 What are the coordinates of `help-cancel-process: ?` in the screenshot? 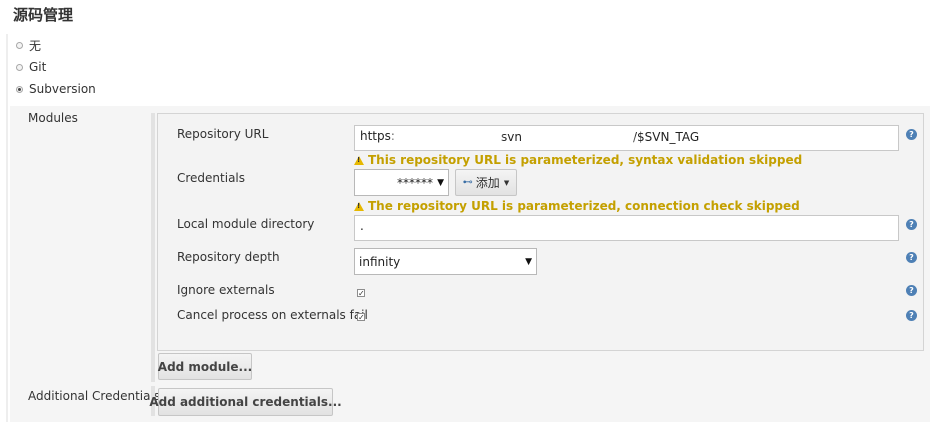 It's located at (911, 315).